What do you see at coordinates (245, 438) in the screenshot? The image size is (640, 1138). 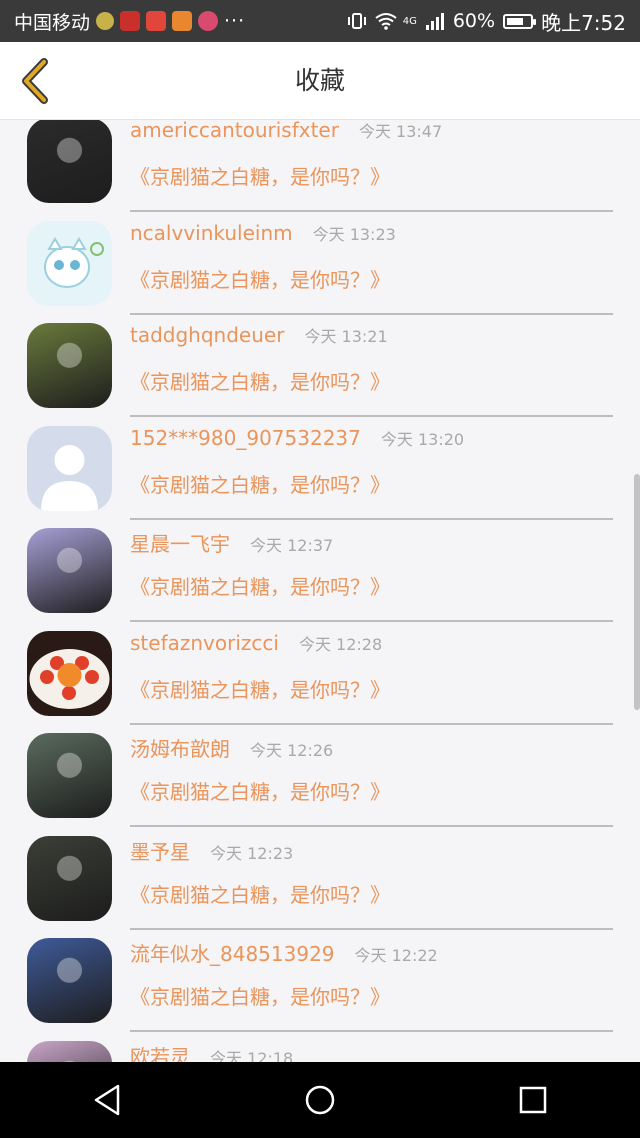 I see `username: 152***980_907532237` at bounding box center [245, 438].